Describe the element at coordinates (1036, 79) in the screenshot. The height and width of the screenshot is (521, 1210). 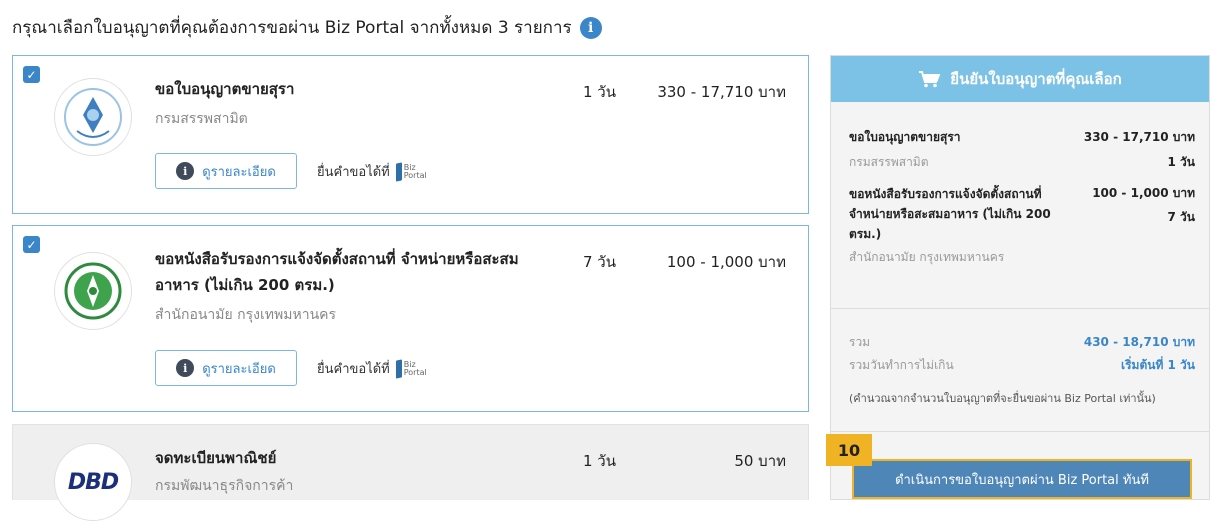
I see `summary-header-label: ยืนยันใบอนุญาตที่คุณเลือก` at that location.